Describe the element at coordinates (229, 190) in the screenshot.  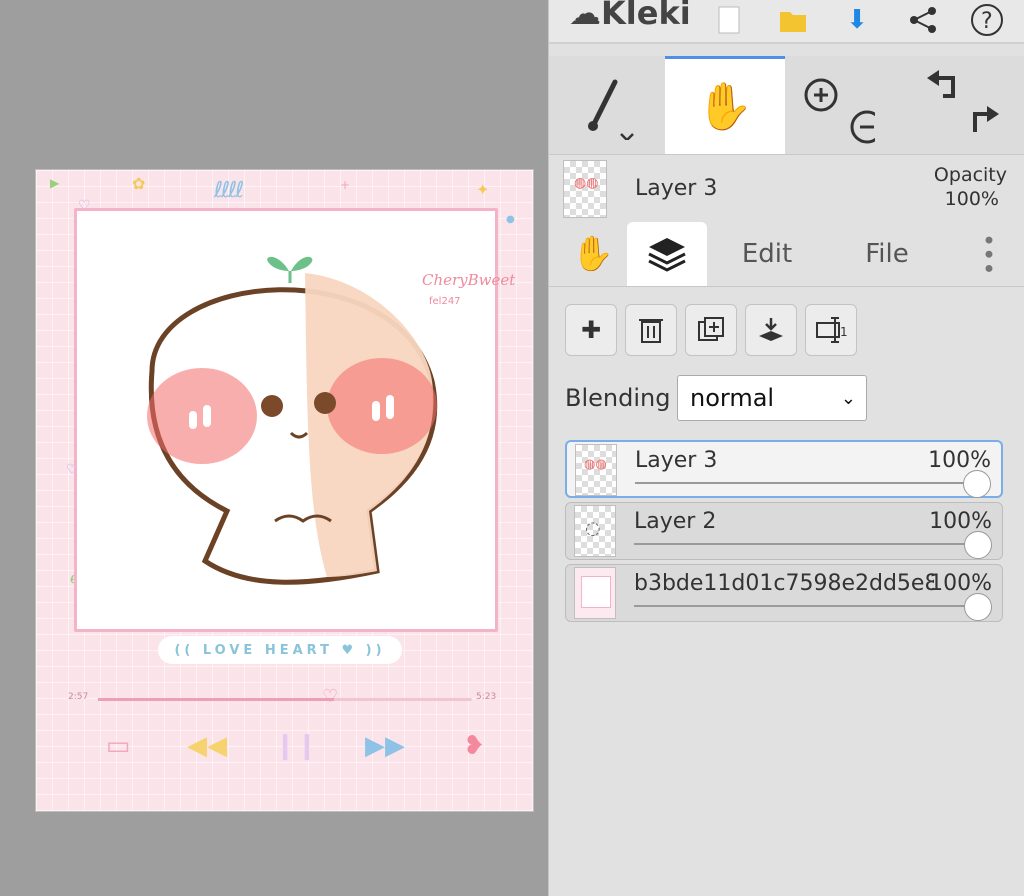
I see `wave-deco-icon: ℓℓℓℓ` at that location.